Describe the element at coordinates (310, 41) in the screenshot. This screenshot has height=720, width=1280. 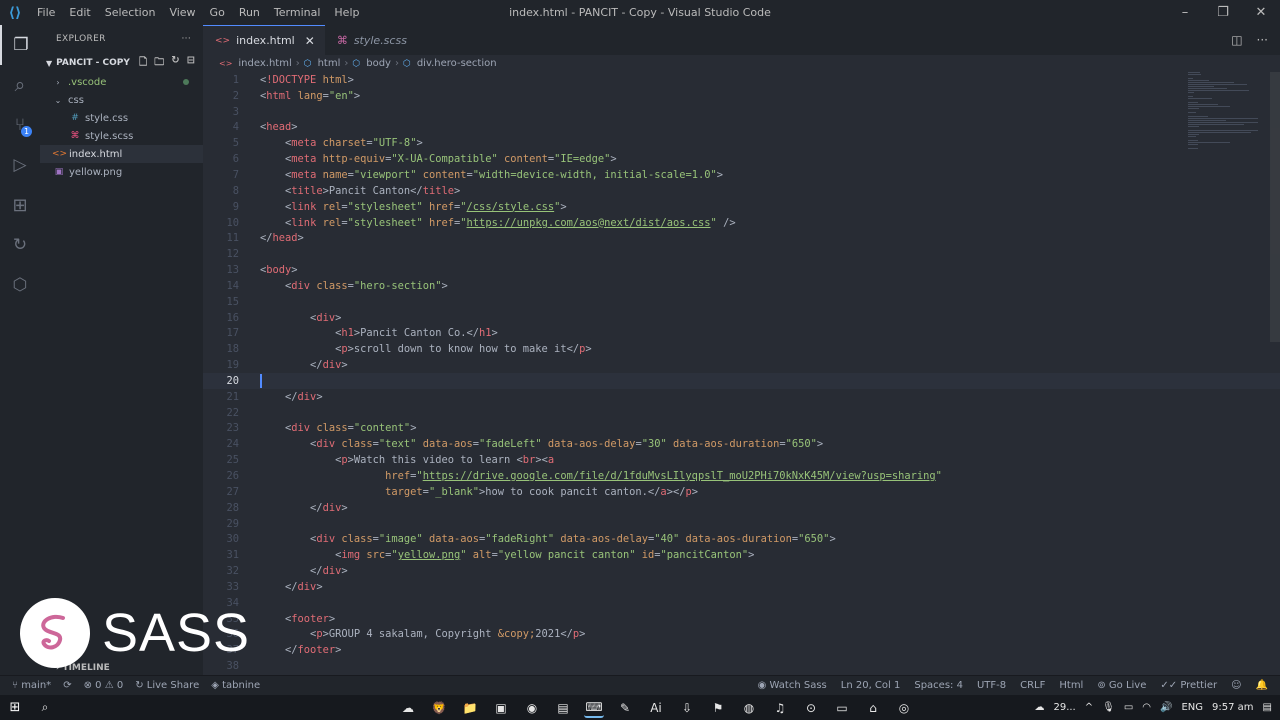
I see `close-tab-icon: ✕` at that location.